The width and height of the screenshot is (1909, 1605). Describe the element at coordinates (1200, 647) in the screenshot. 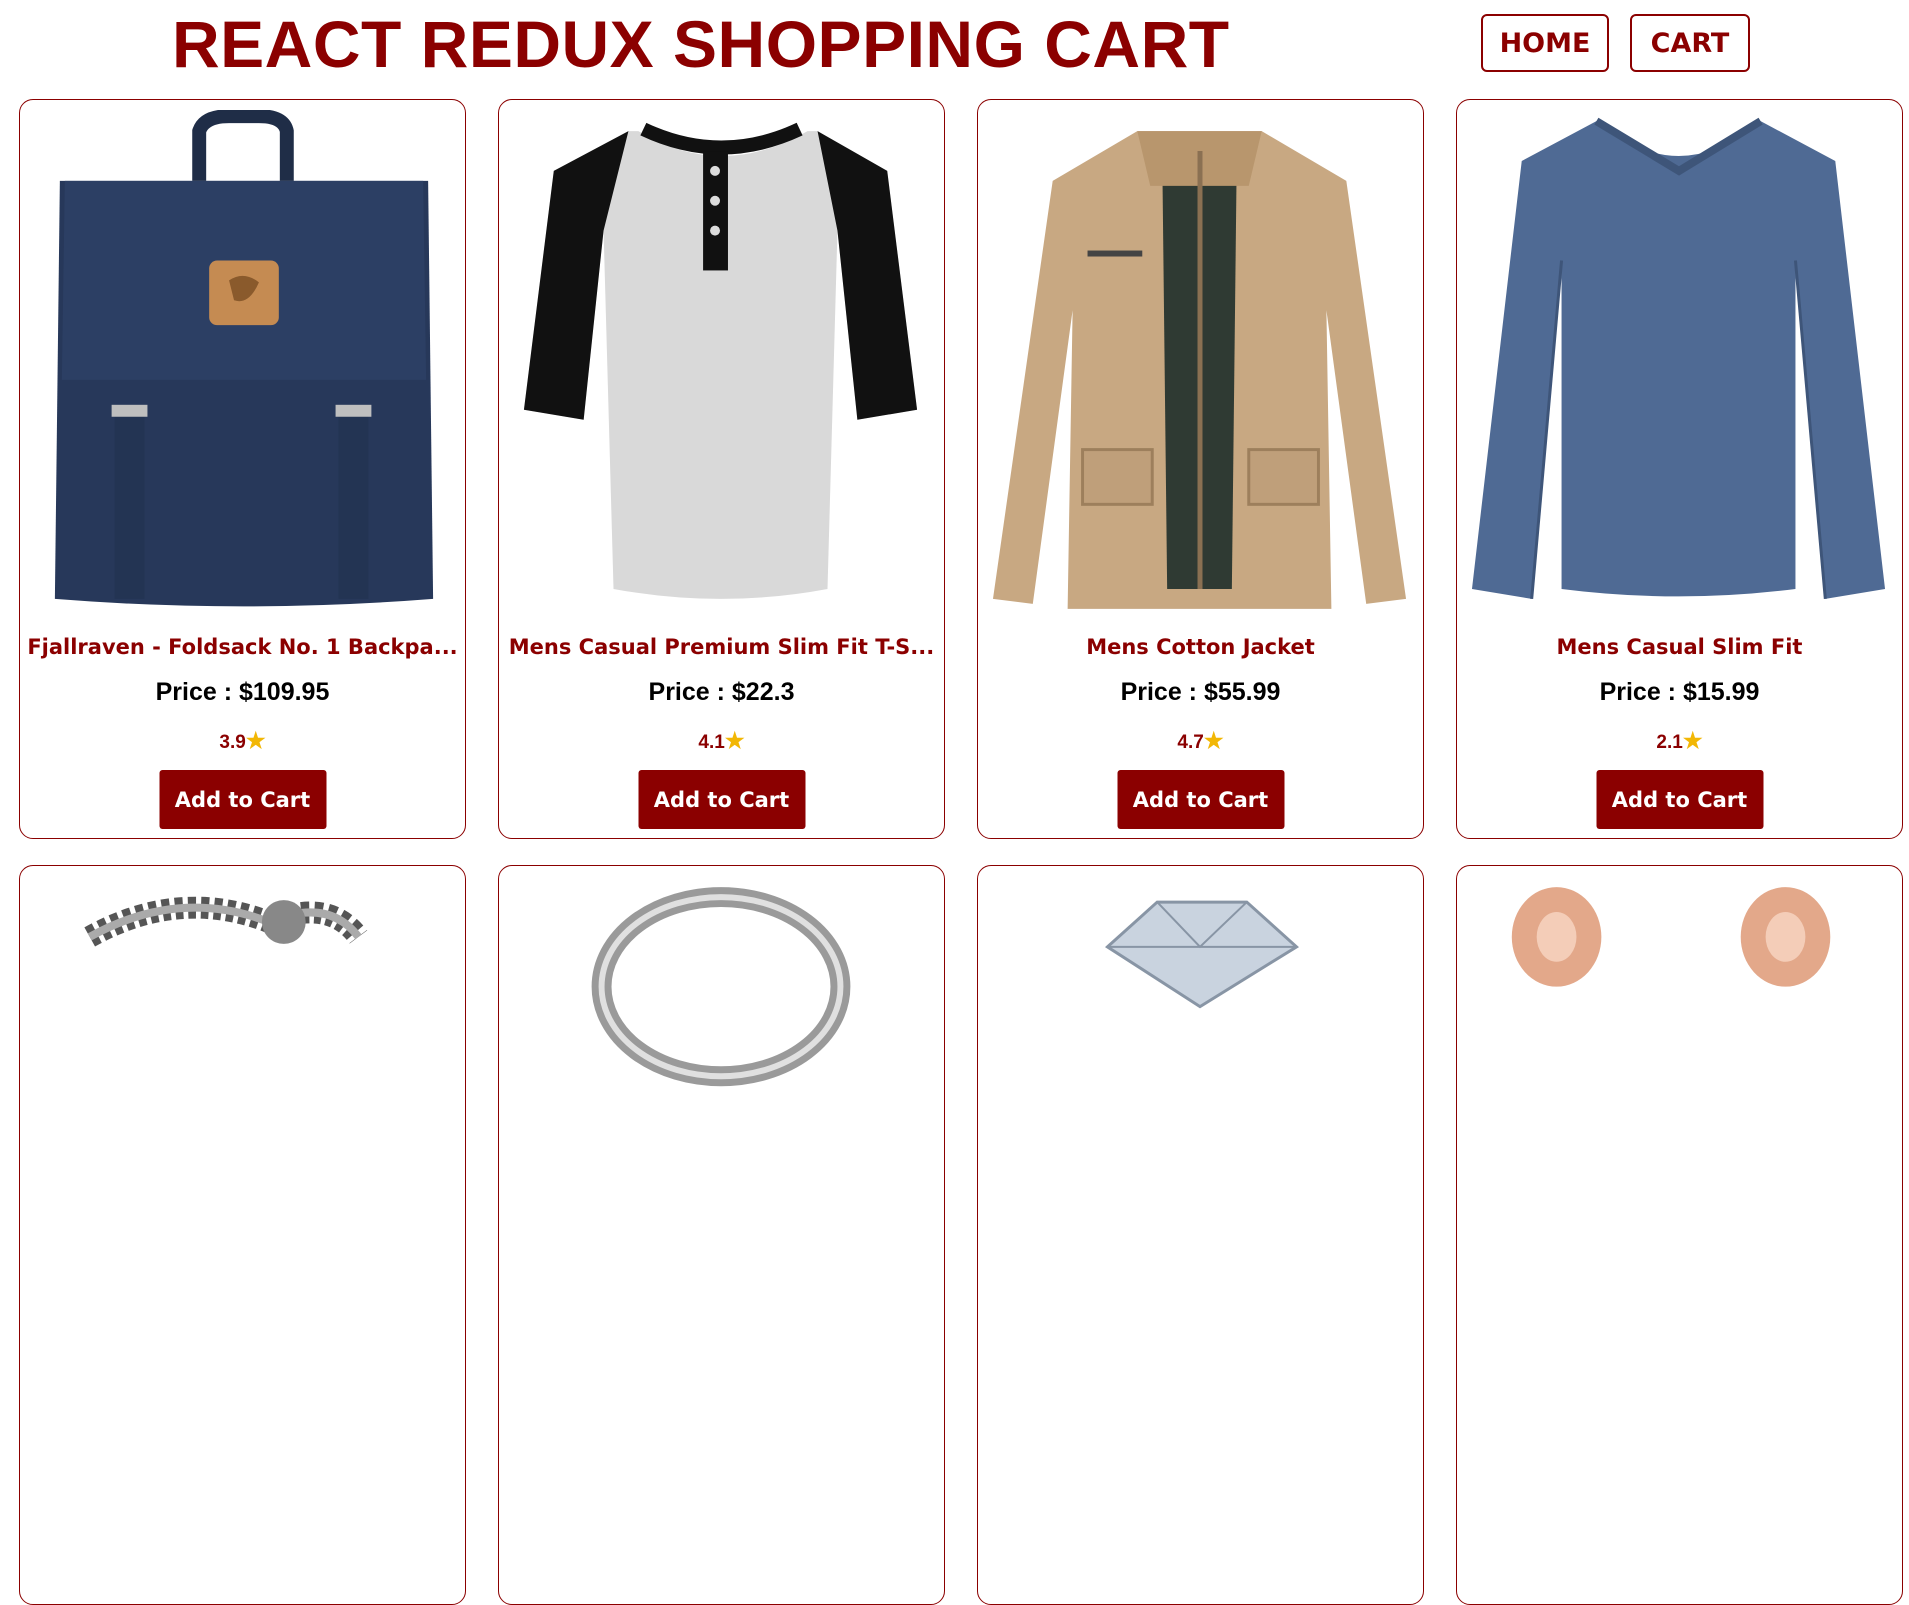

I see `product-title: Mens Cotton Jacket` at that location.